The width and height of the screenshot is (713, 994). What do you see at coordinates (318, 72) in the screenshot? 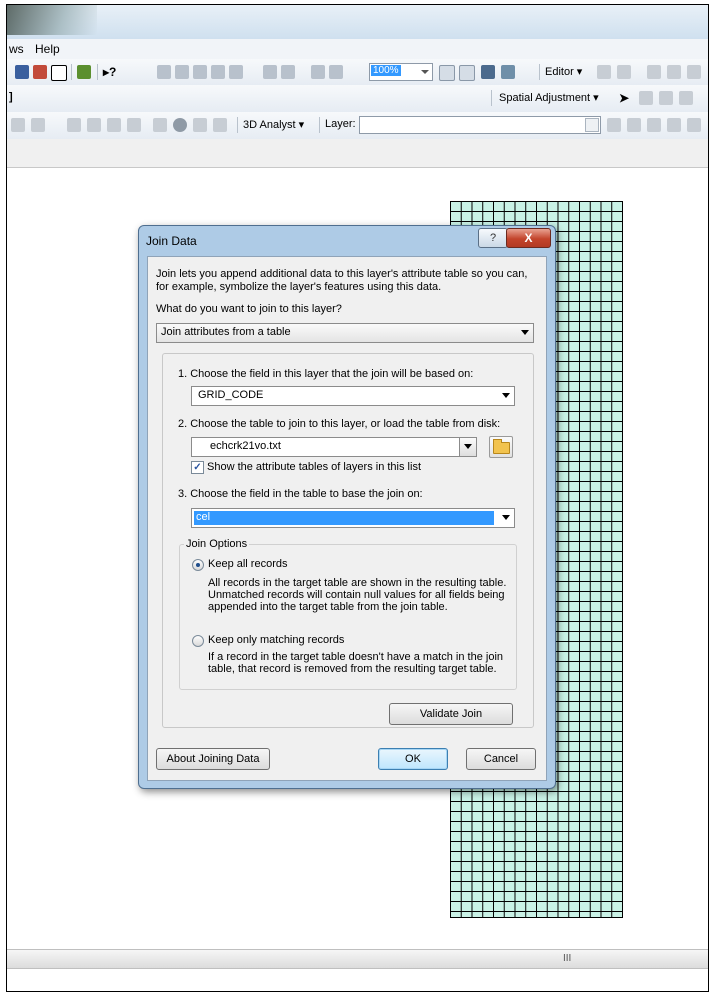
I see `previous-extent-icon` at bounding box center [318, 72].